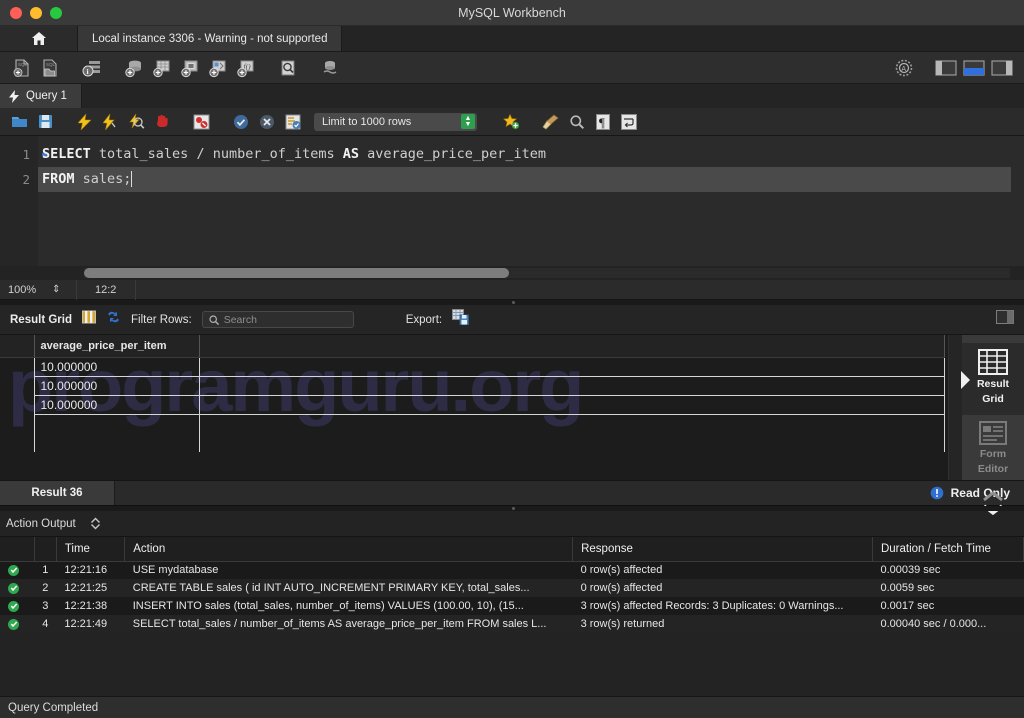 The height and width of the screenshot is (718, 1024). Describe the element at coordinates (547, 273) in the screenshot. I see `editor-hscrollbar` at that location.